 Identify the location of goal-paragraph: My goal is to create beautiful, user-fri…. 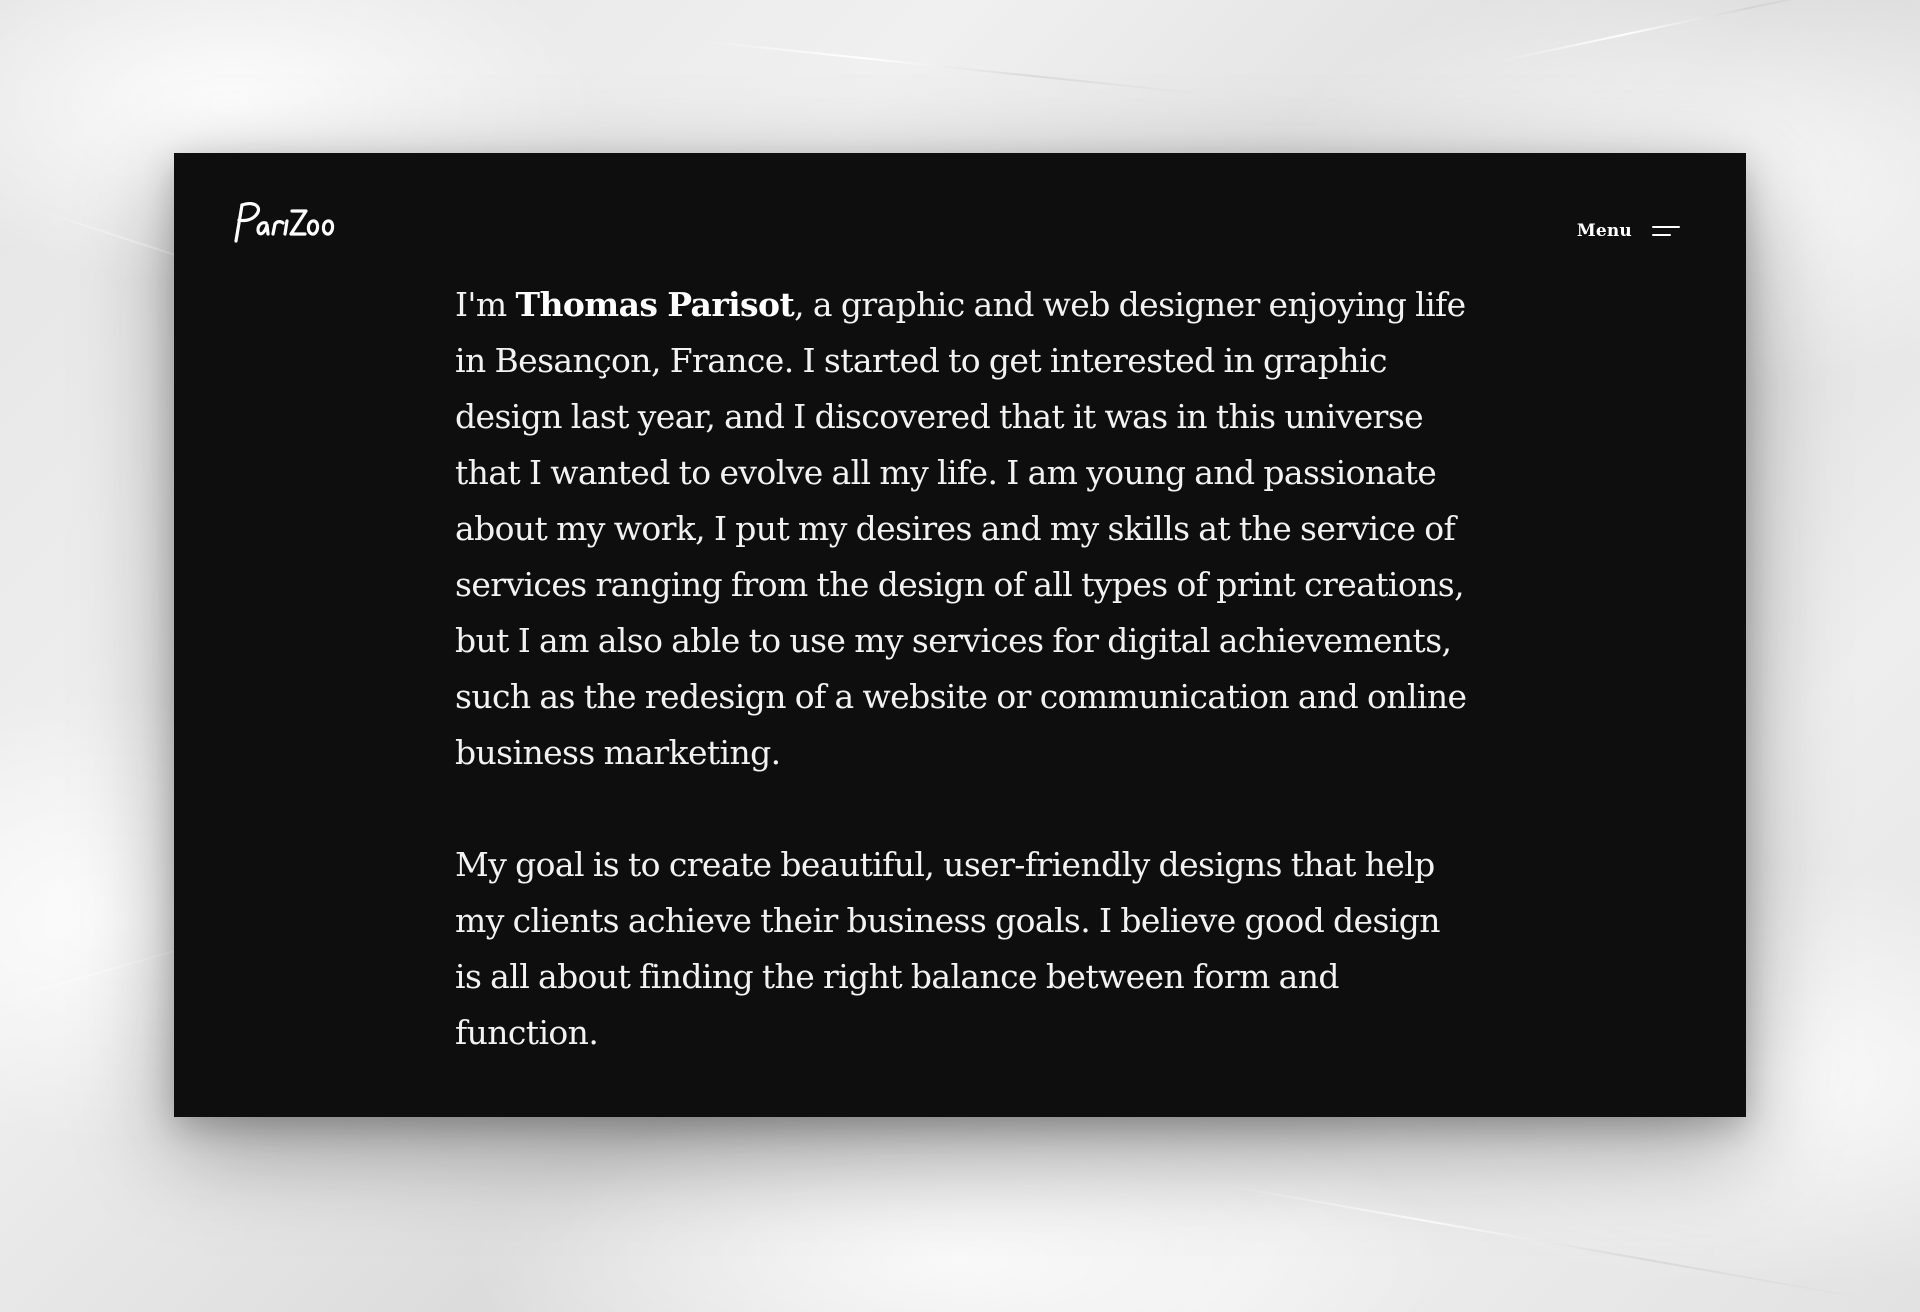
(948, 948).